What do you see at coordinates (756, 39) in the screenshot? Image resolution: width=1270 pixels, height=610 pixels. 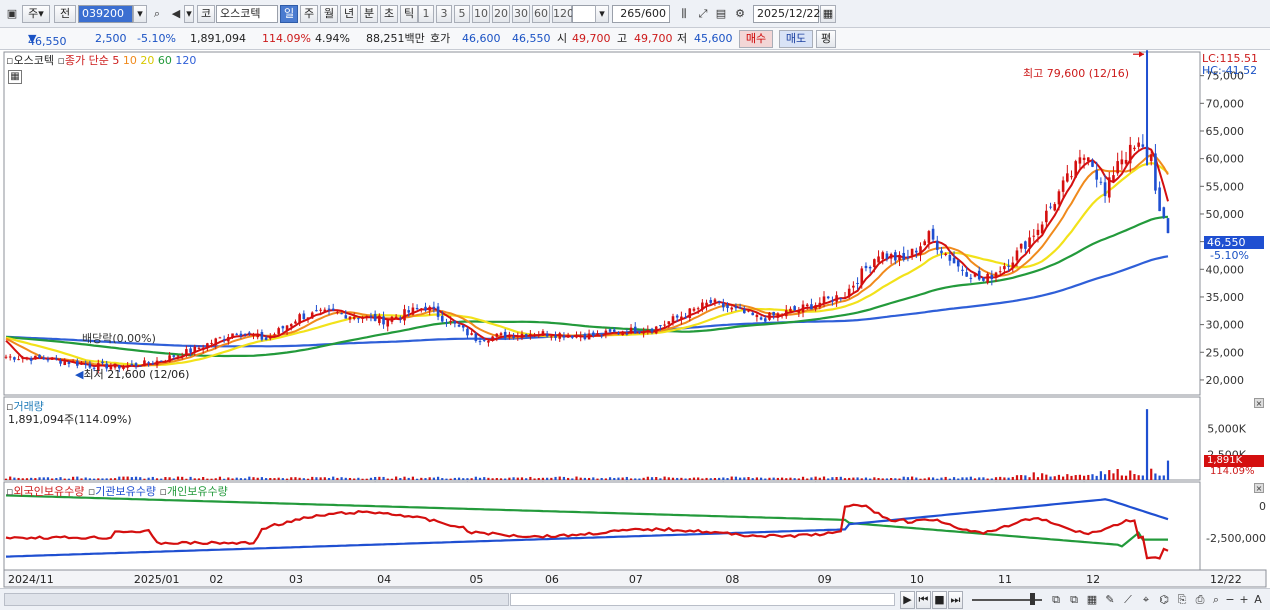 I see `buy-button: 매수` at bounding box center [756, 39].